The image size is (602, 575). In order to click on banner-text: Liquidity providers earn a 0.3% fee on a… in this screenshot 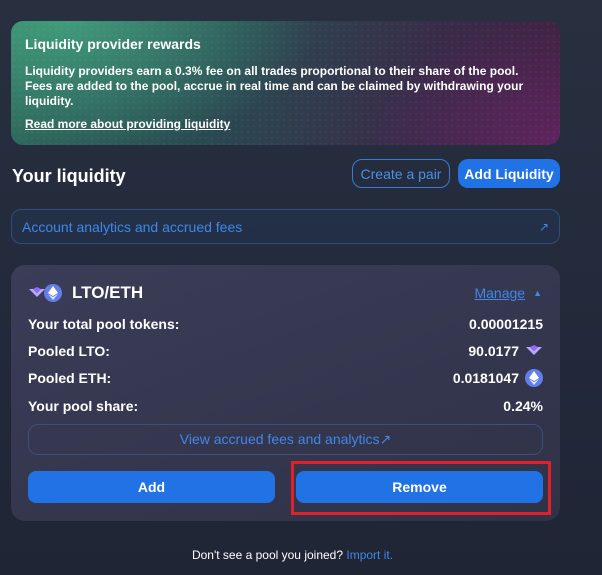, I will do `click(274, 86)`.